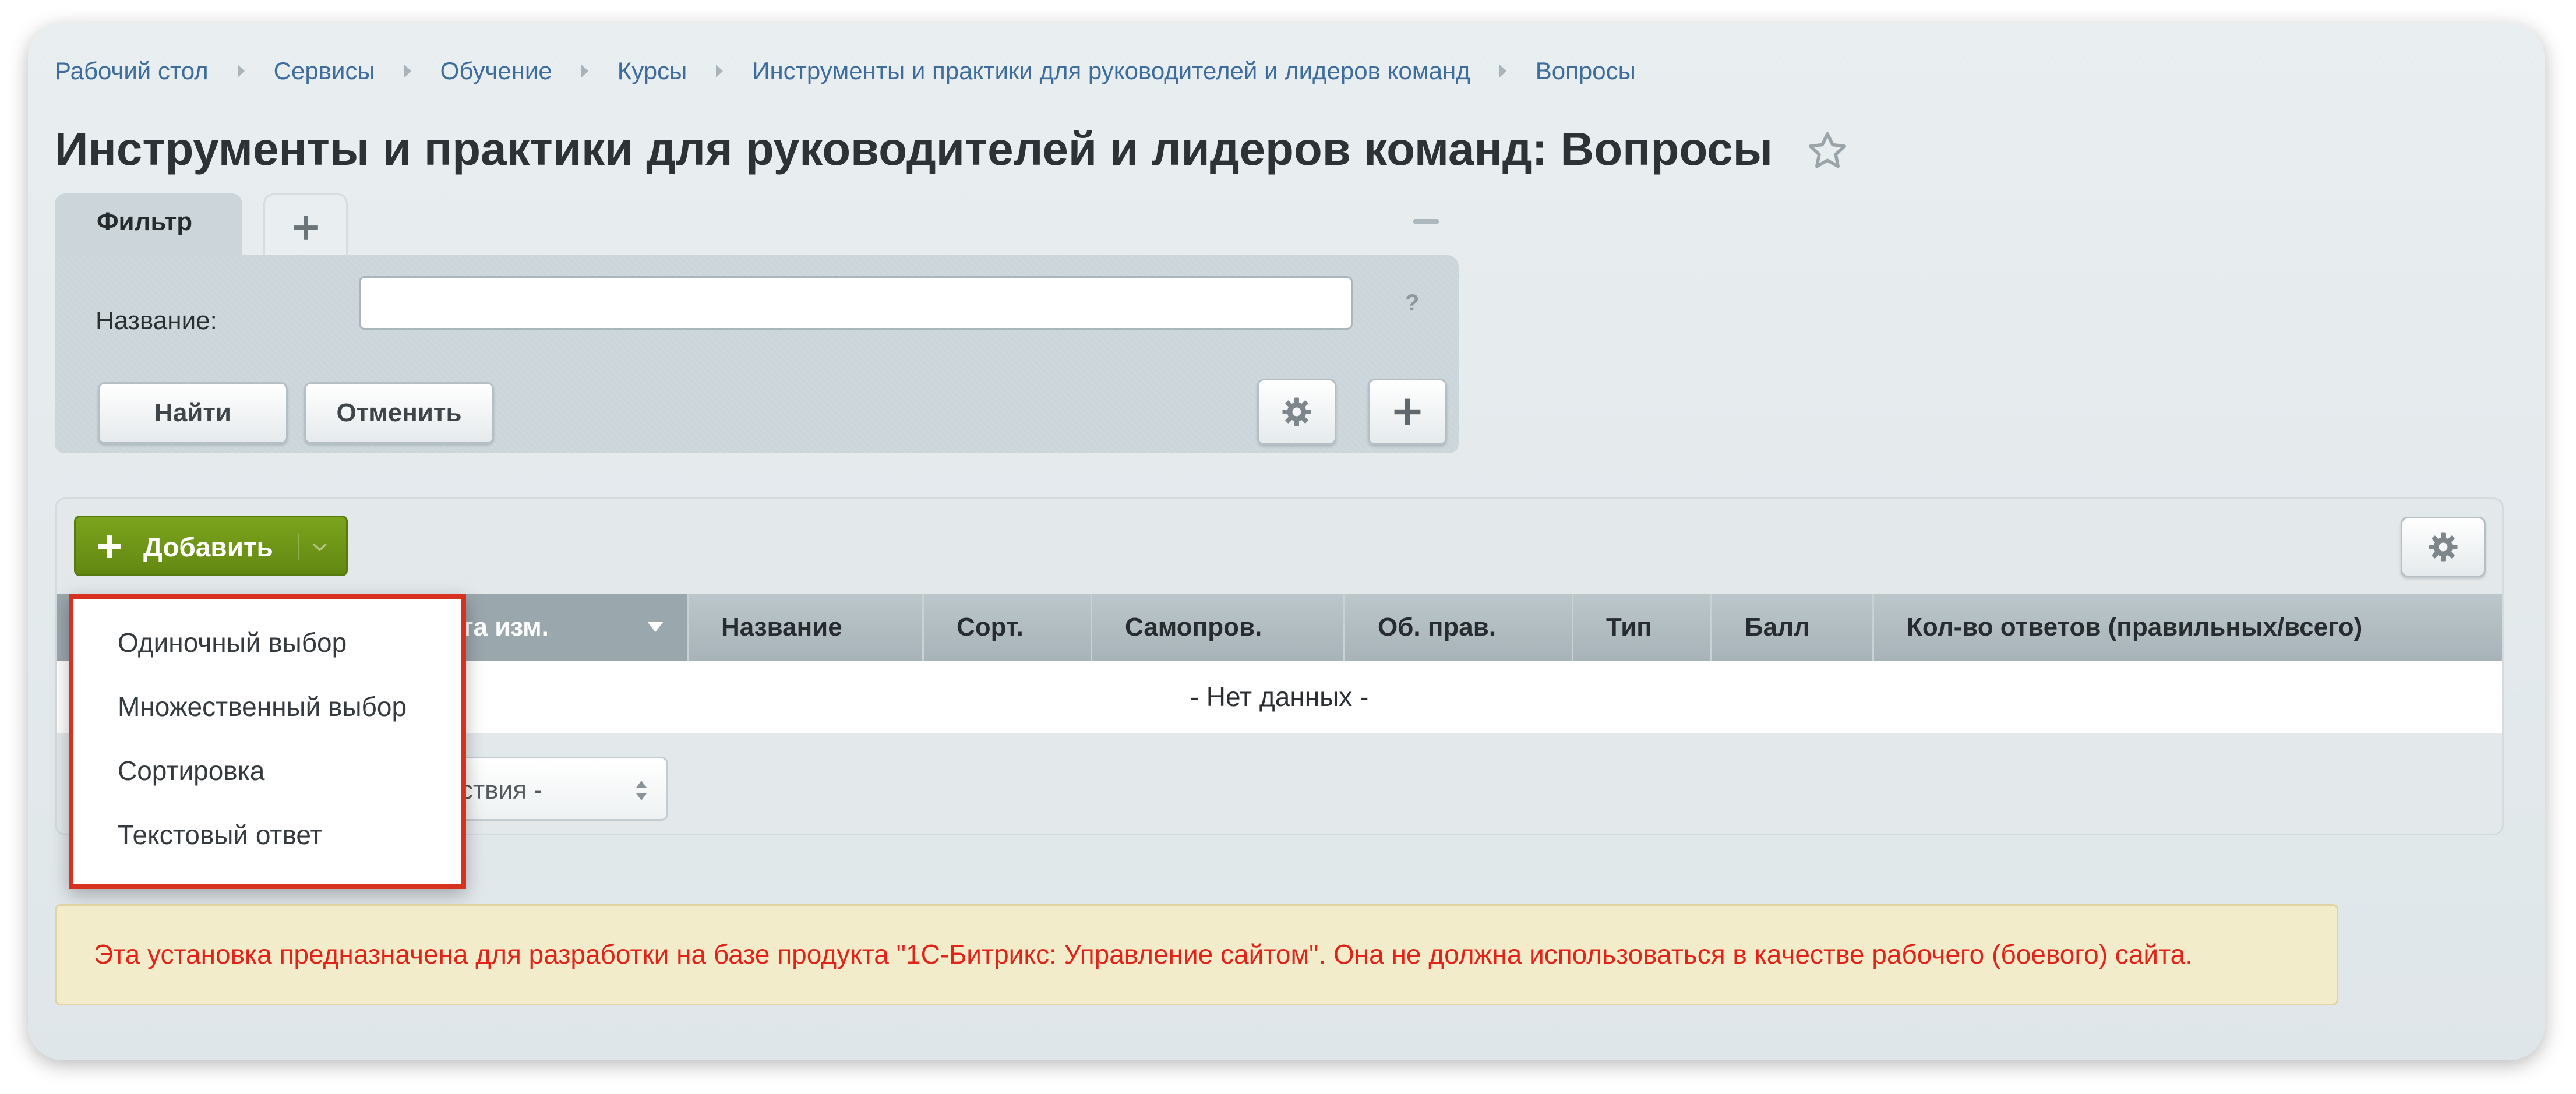  What do you see at coordinates (1791, 627) in the screenshot?
I see `column-score: Балл` at bounding box center [1791, 627].